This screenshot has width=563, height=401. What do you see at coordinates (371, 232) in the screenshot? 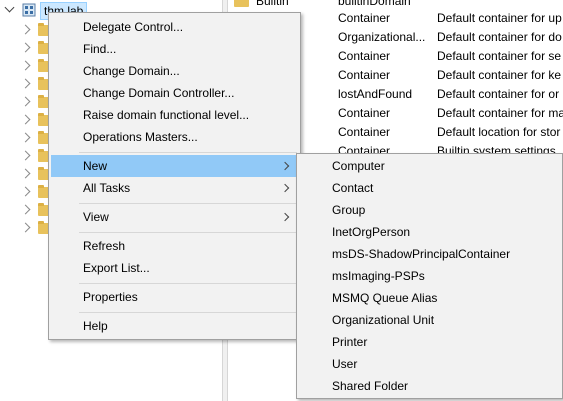
I see `submenu-item-label: InetOrgPerson` at bounding box center [371, 232].